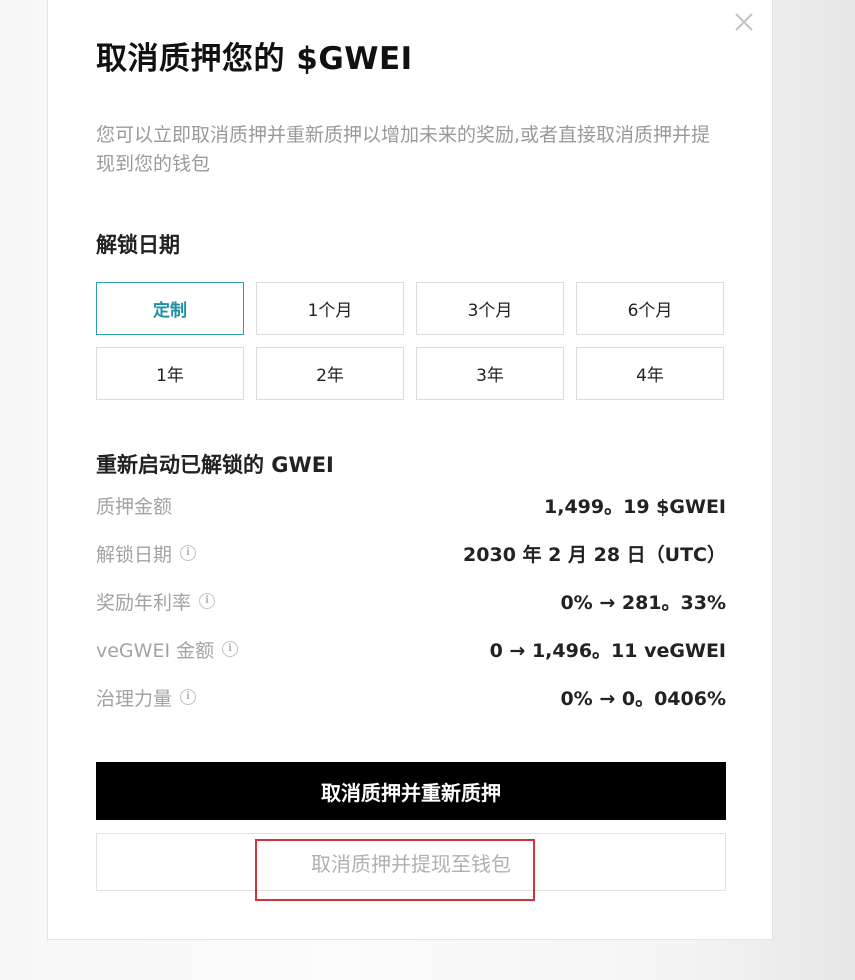 The width and height of the screenshot is (855, 980). Describe the element at coordinates (607, 650) in the screenshot. I see `detail-value: 0 → 1,496。11 veGWEI` at that location.